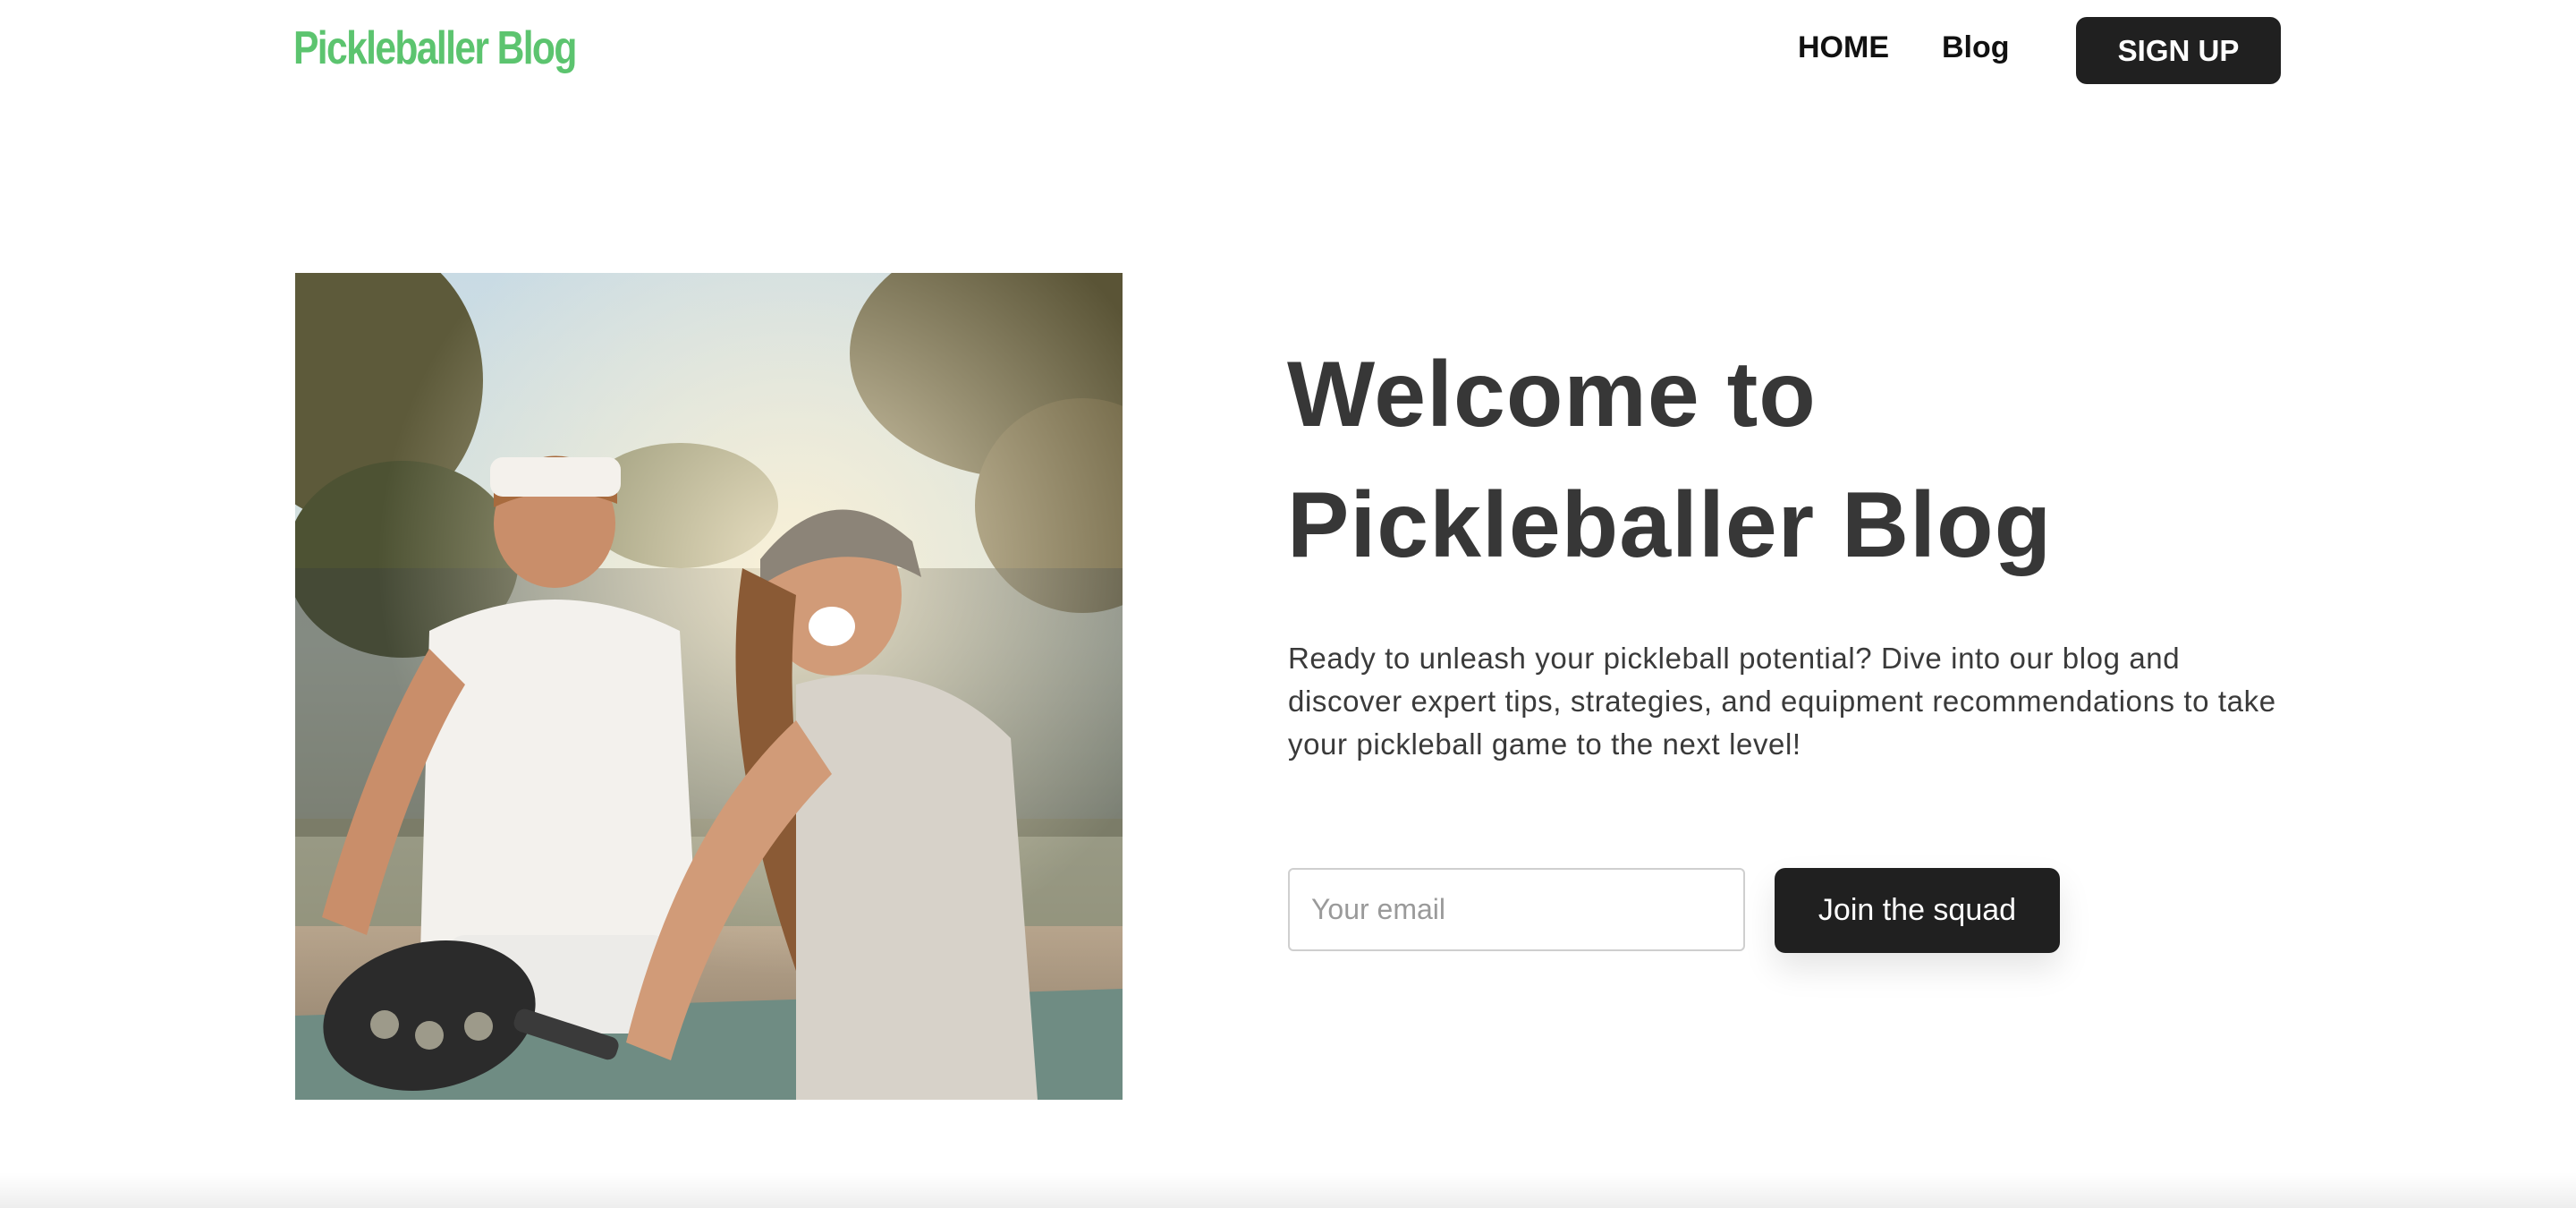 This screenshot has height=1208, width=2576. What do you see at coordinates (435, 48) in the screenshot?
I see `site-logo: Pickleballer Blog` at bounding box center [435, 48].